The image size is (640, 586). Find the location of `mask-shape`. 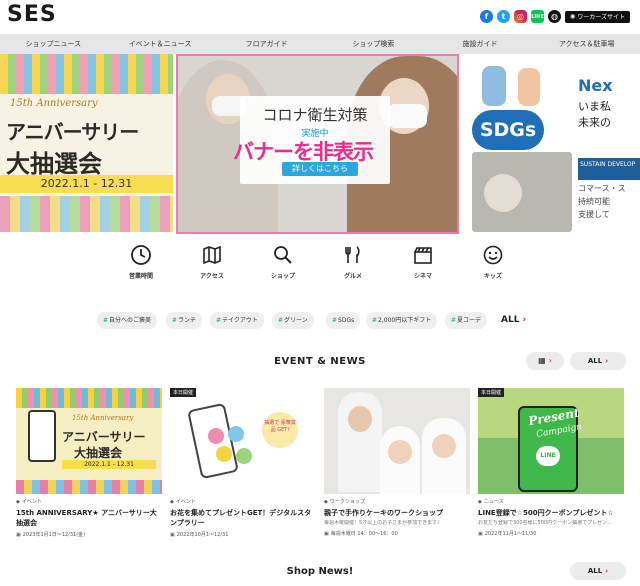

mask-shape is located at coordinates (407, 116).